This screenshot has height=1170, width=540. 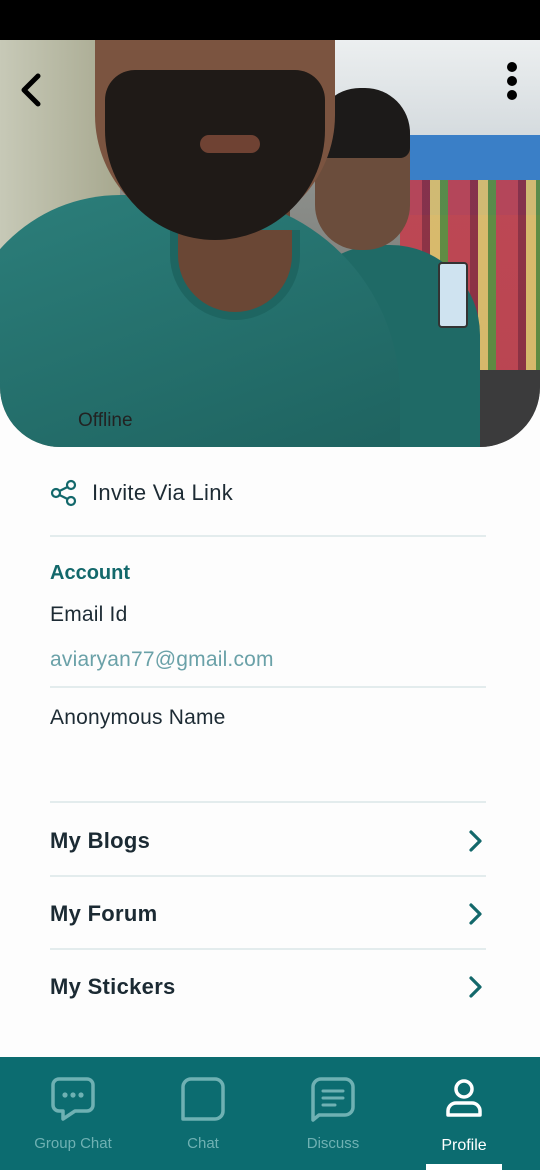 What do you see at coordinates (90, 573) in the screenshot?
I see `account-section-title: Account` at bounding box center [90, 573].